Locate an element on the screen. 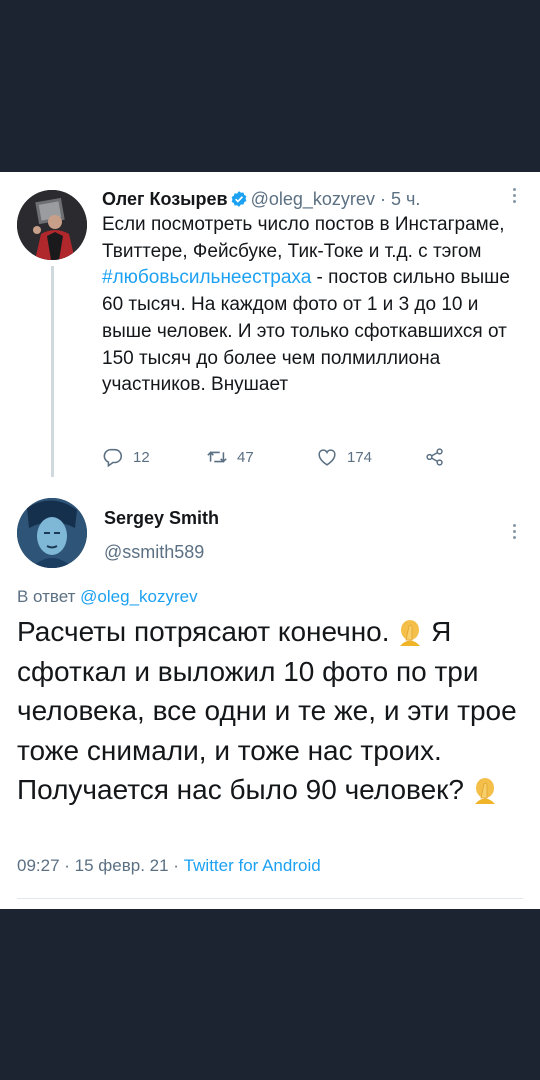  reply-prefix: В ответ is located at coordinates (49, 596).